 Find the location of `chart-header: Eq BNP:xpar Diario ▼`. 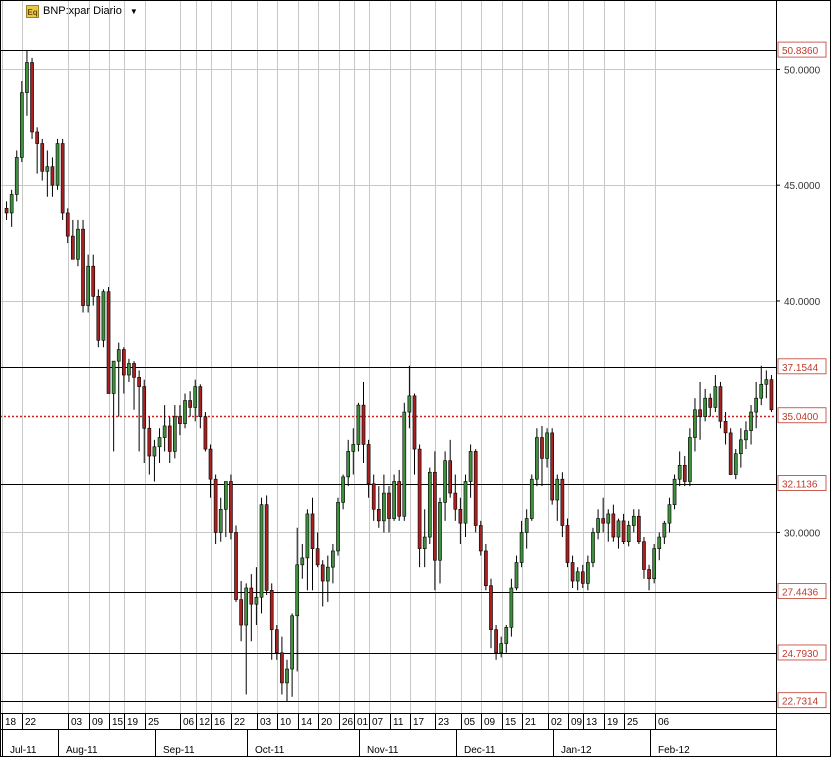

chart-header: Eq BNP:xpar Diario ▼ is located at coordinates (82, 11).